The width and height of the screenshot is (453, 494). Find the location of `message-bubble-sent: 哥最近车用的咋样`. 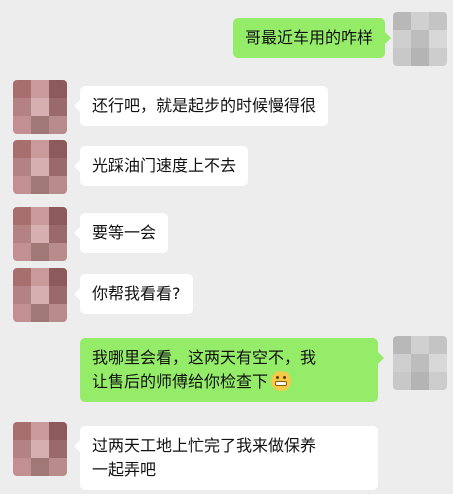

message-bubble-sent: 哥最近车用的咋样 is located at coordinates (311, 38).